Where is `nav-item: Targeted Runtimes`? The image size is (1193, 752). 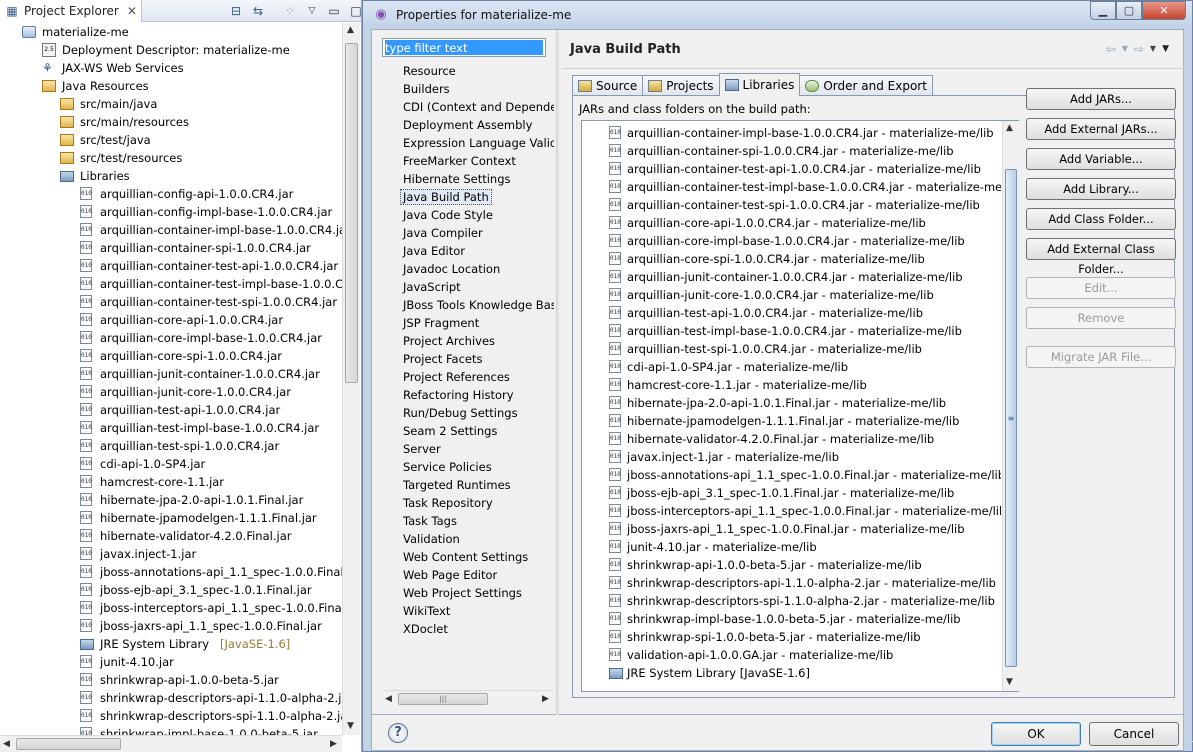 nav-item: Targeted Runtimes is located at coordinates (468, 485).